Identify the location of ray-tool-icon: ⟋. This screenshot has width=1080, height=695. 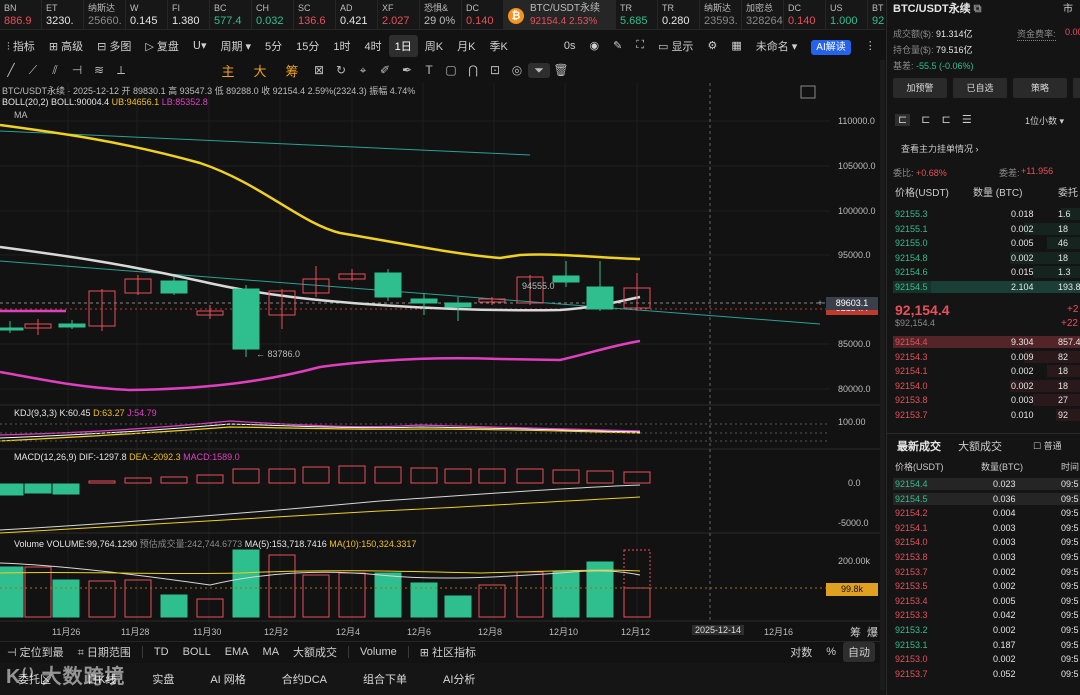
(33, 70).